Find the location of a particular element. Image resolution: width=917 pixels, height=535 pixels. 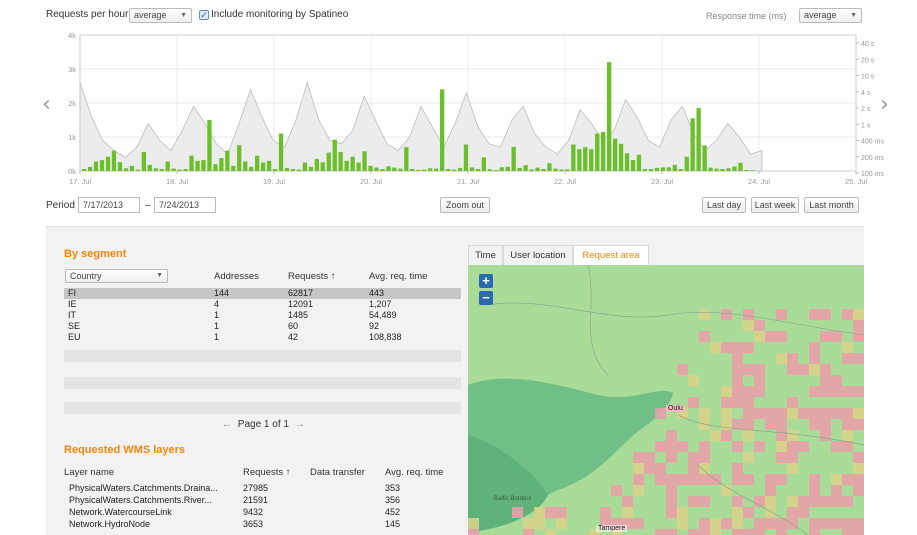

period-start-input: 7/17/2013 is located at coordinates (109, 205).